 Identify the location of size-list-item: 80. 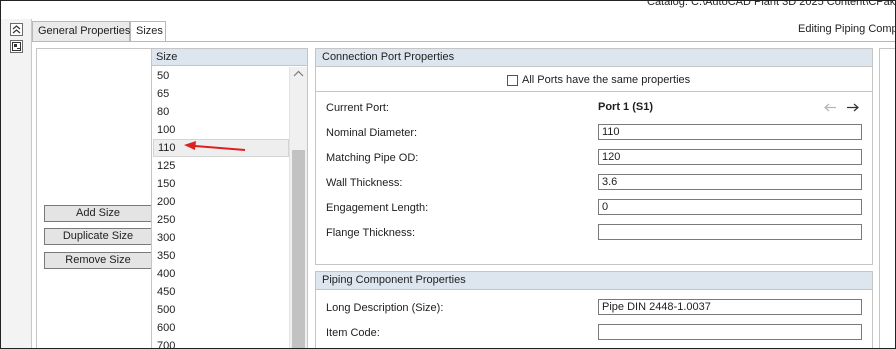
(221, 112).